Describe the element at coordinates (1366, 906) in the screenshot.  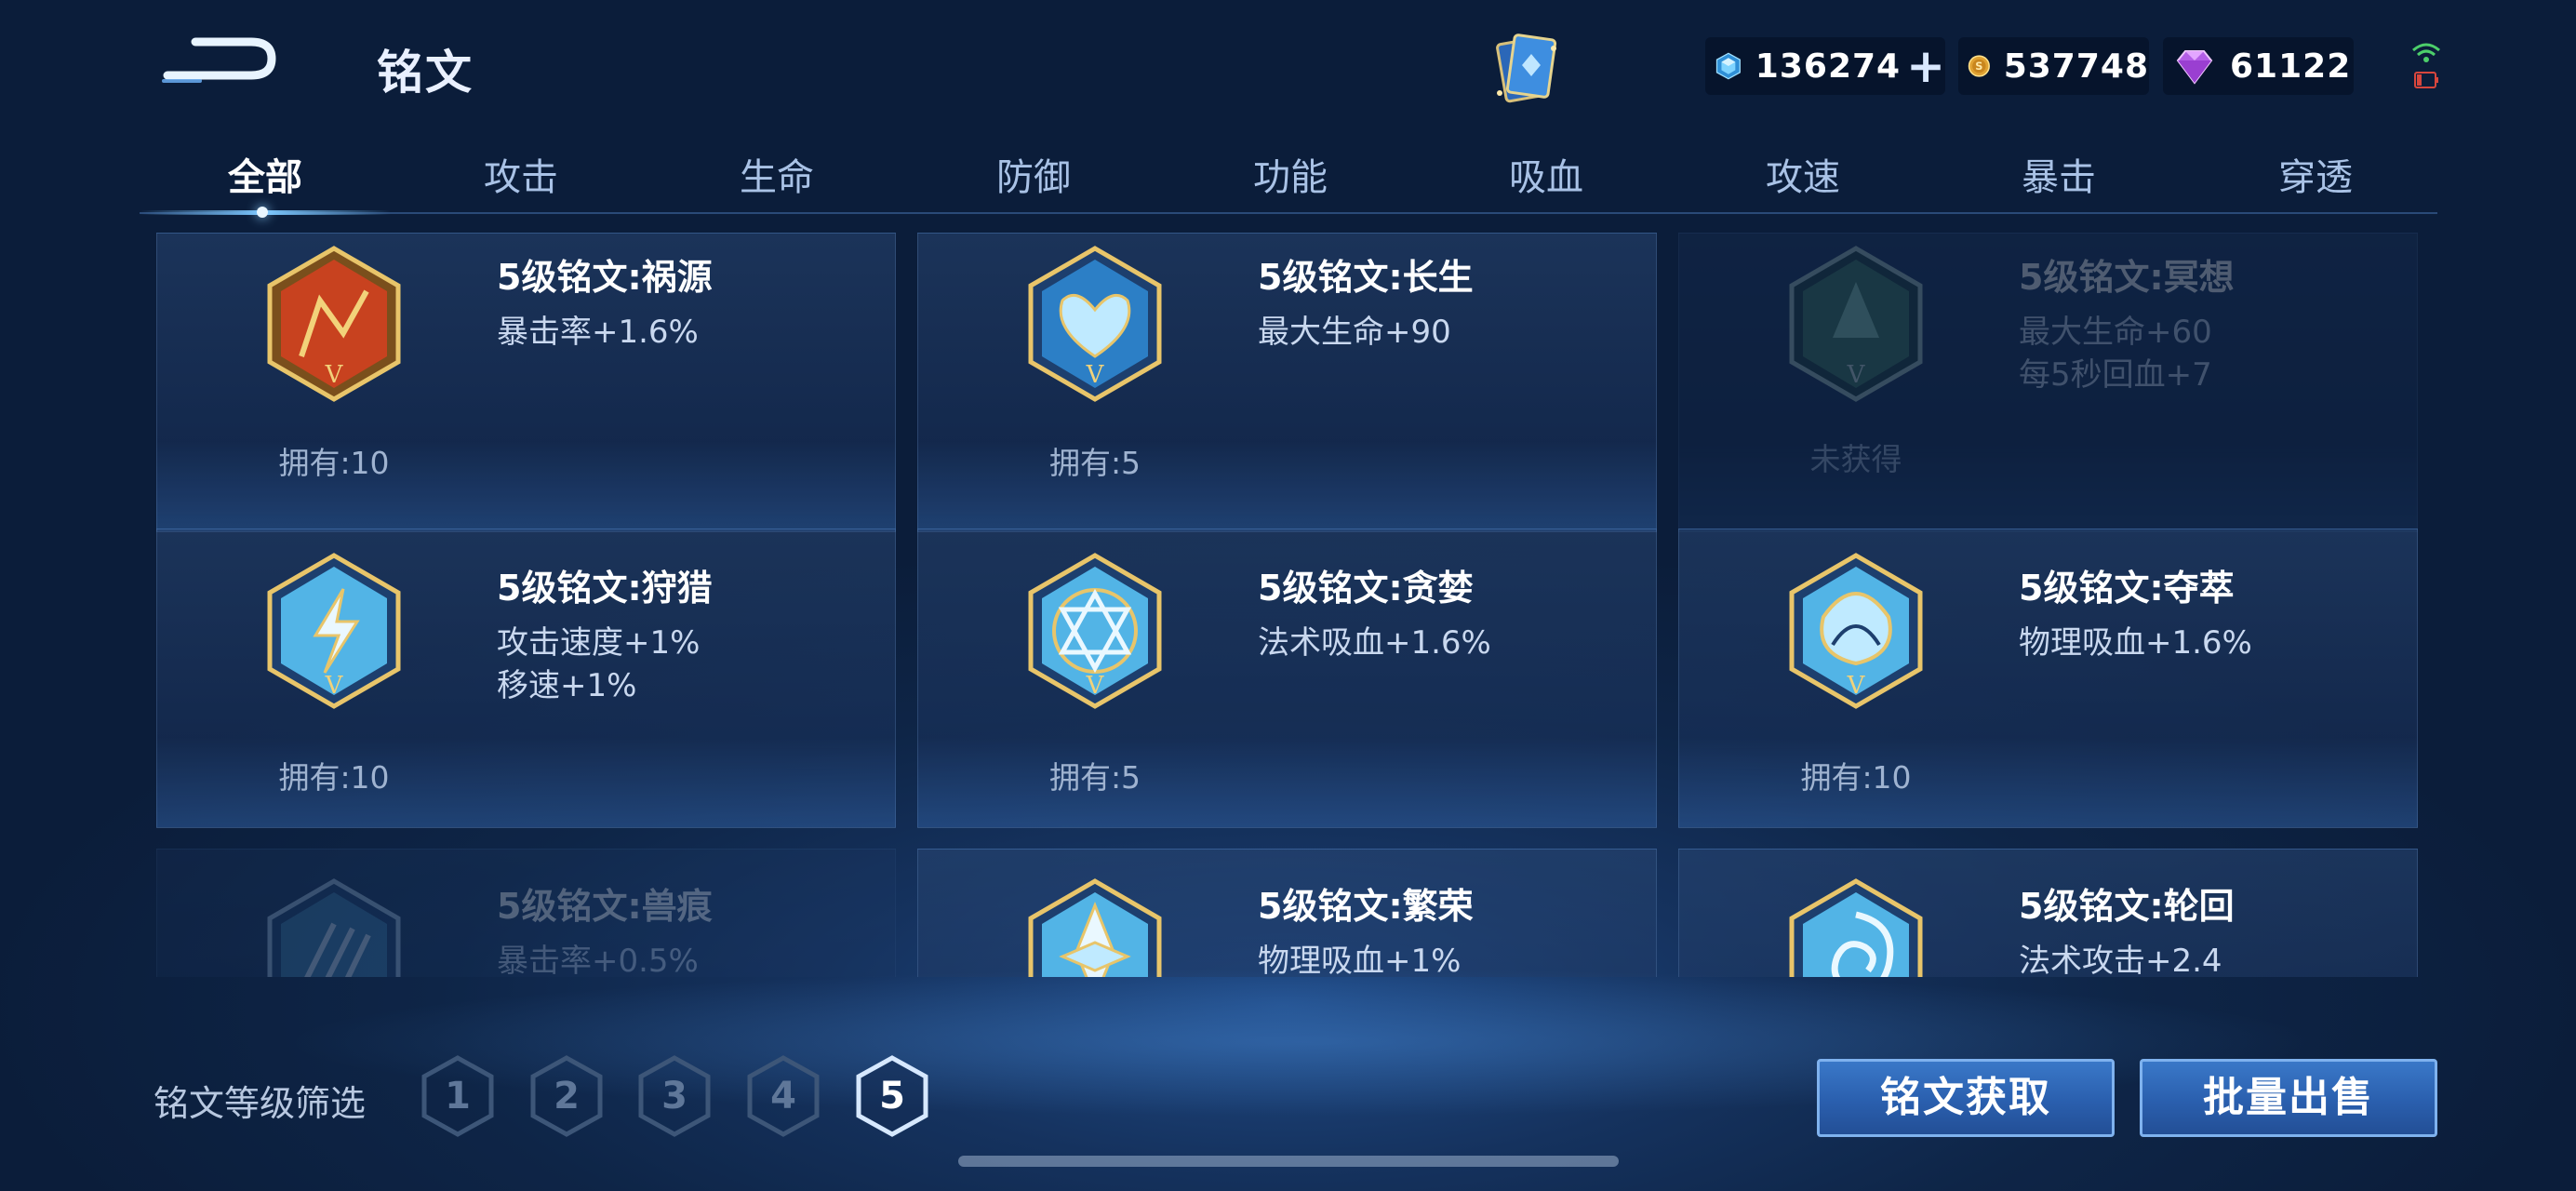
I see `rune-name: 5级铭文:繁荣` at that location.